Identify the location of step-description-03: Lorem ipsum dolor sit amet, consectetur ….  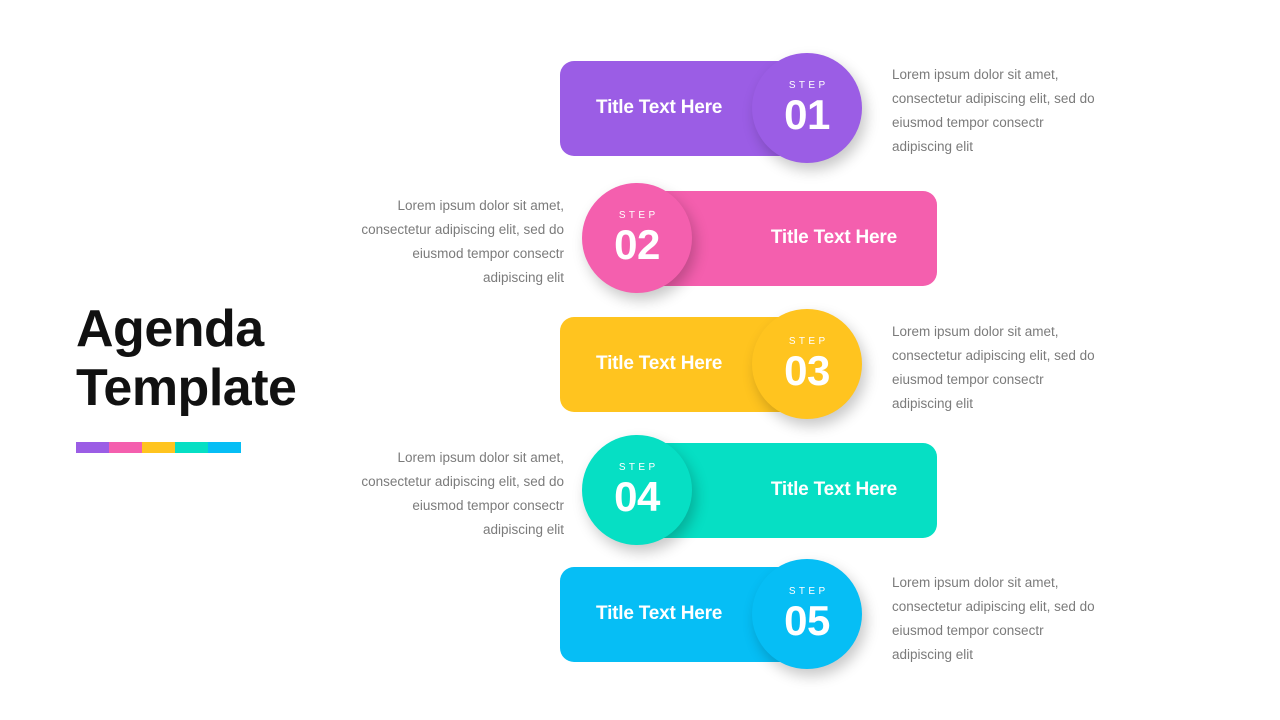
(993, 367).